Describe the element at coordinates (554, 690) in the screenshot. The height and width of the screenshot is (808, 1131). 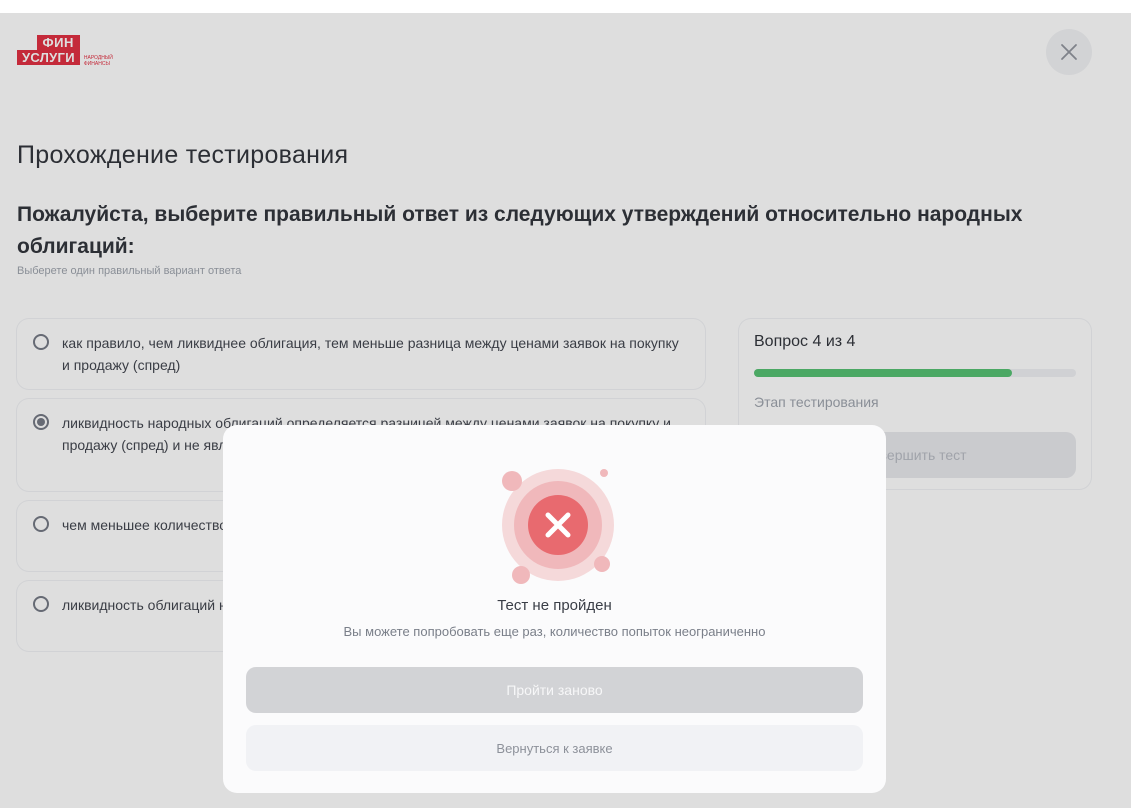
I see `retry-button: Пройти заново` at that location.